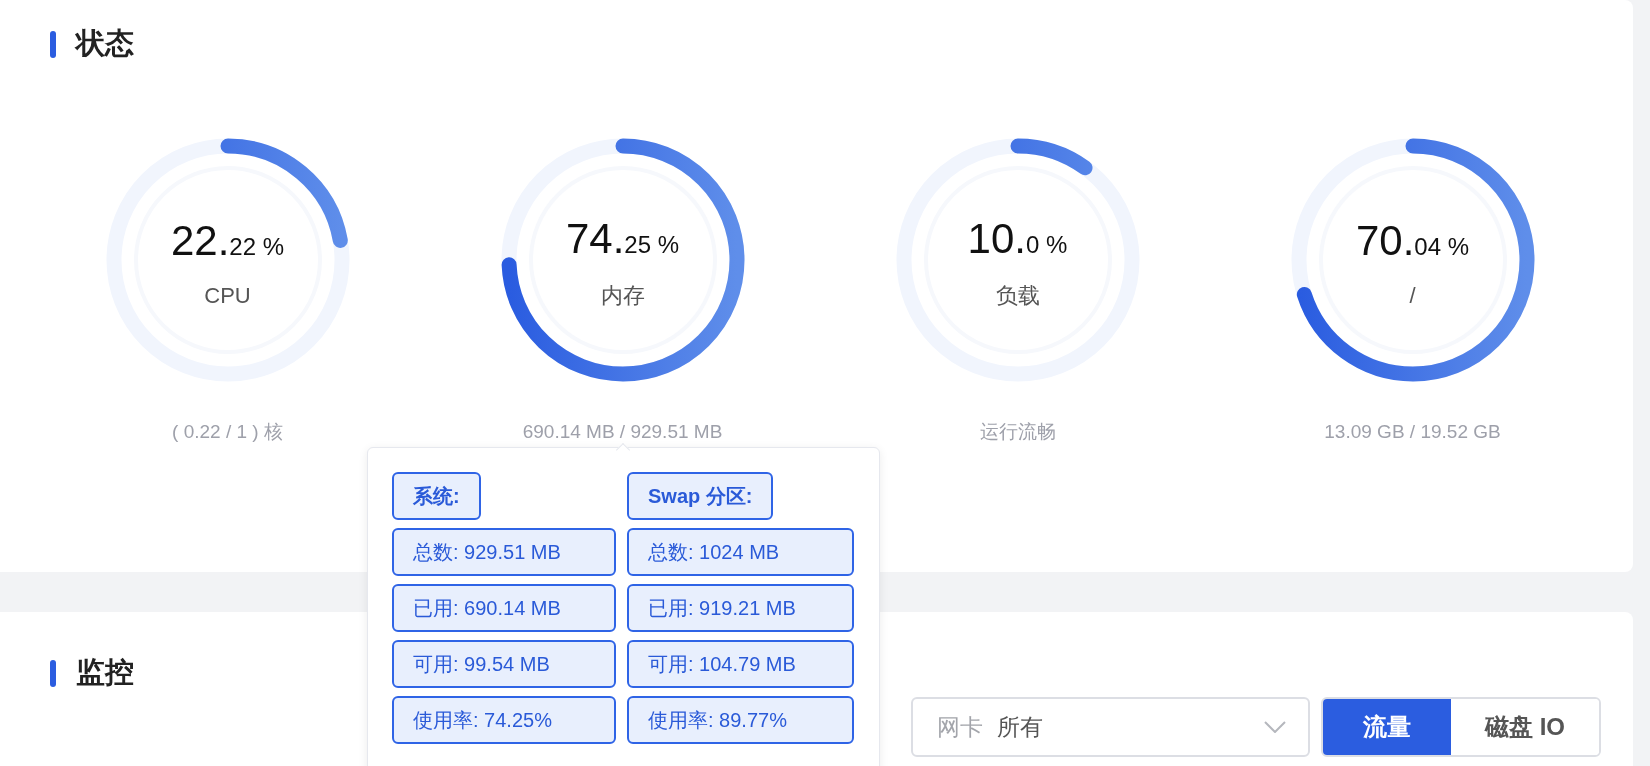 The image size is (1650, 766). What do you see at coordinates (1412, 296) in the screenshot?
I see `gauge-label: /` at bounding box center [1412, 296].